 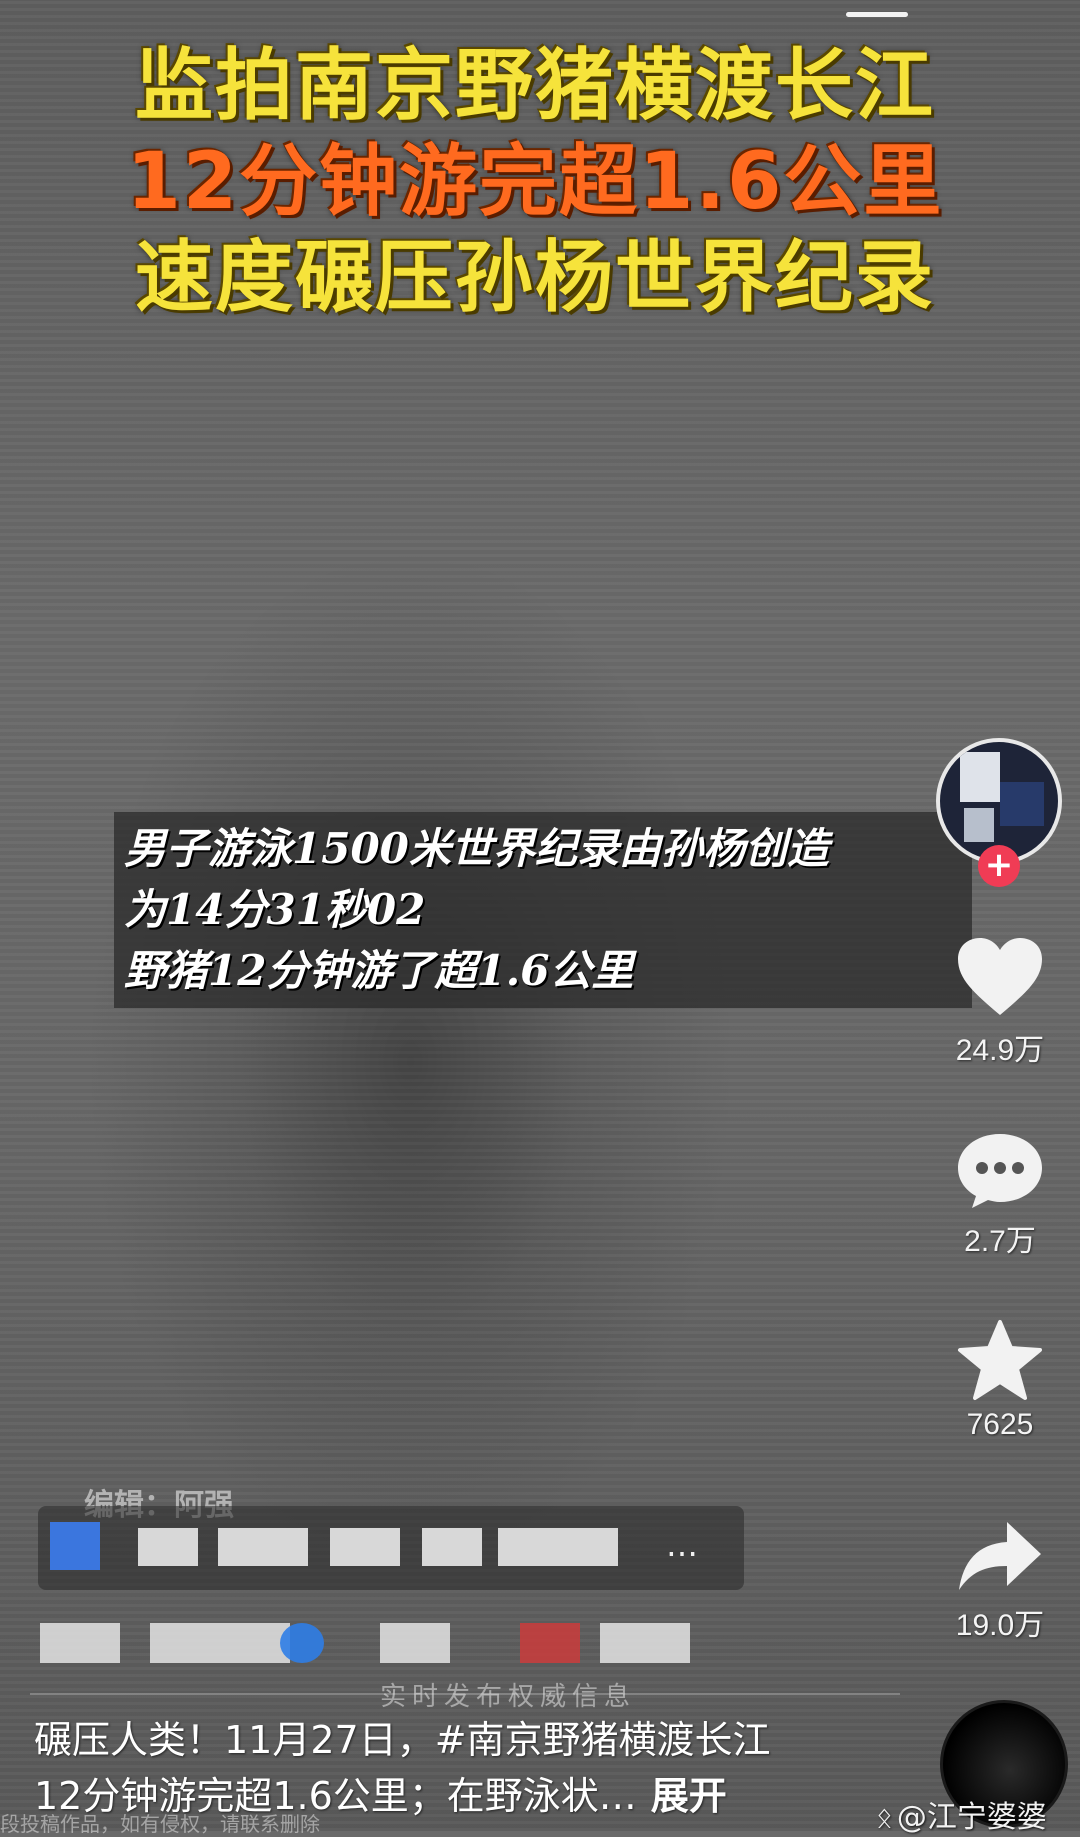 I want to click on description-line-1: 碾压人类！11月27日，#南京野猪横渡长江, so click(x=434, y=1740).